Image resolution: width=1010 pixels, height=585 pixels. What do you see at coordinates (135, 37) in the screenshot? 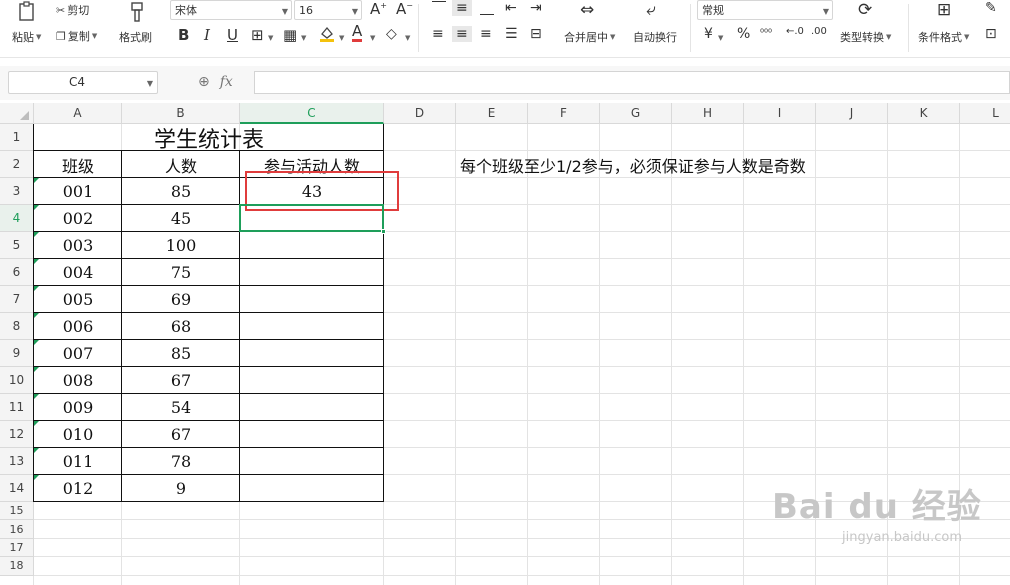
I see `format-painter-button: 格式刷` at bounding box center [135, 37].